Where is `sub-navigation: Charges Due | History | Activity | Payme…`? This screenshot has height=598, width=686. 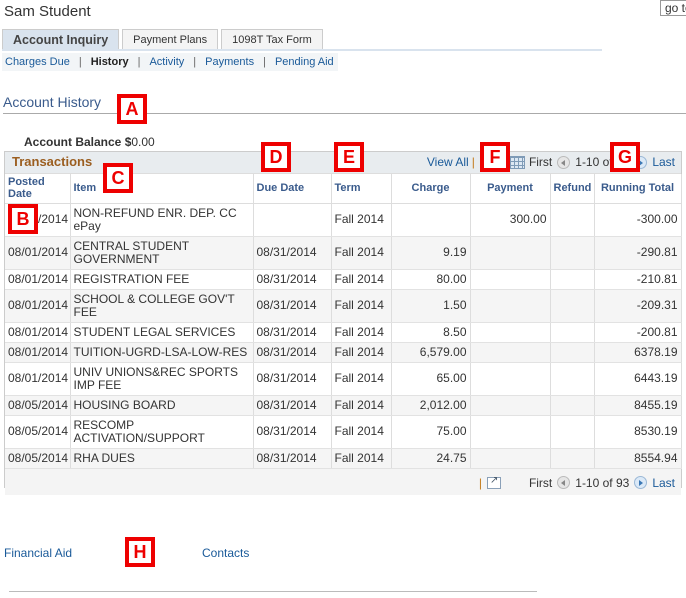 sub-navigation: Charges Due | History | Activity | Payme… is located at coordinates (170, 62).